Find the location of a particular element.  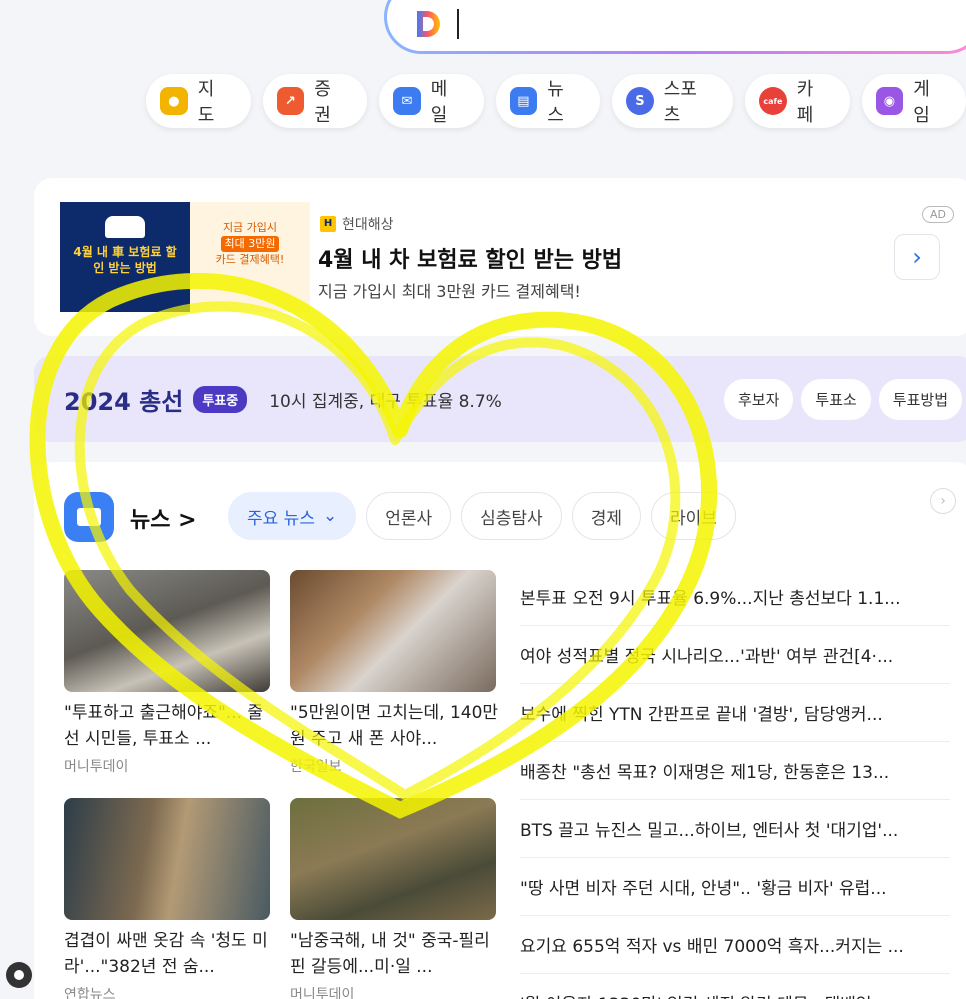

tab-press: 언론사 is located at coordinates (409, 516).